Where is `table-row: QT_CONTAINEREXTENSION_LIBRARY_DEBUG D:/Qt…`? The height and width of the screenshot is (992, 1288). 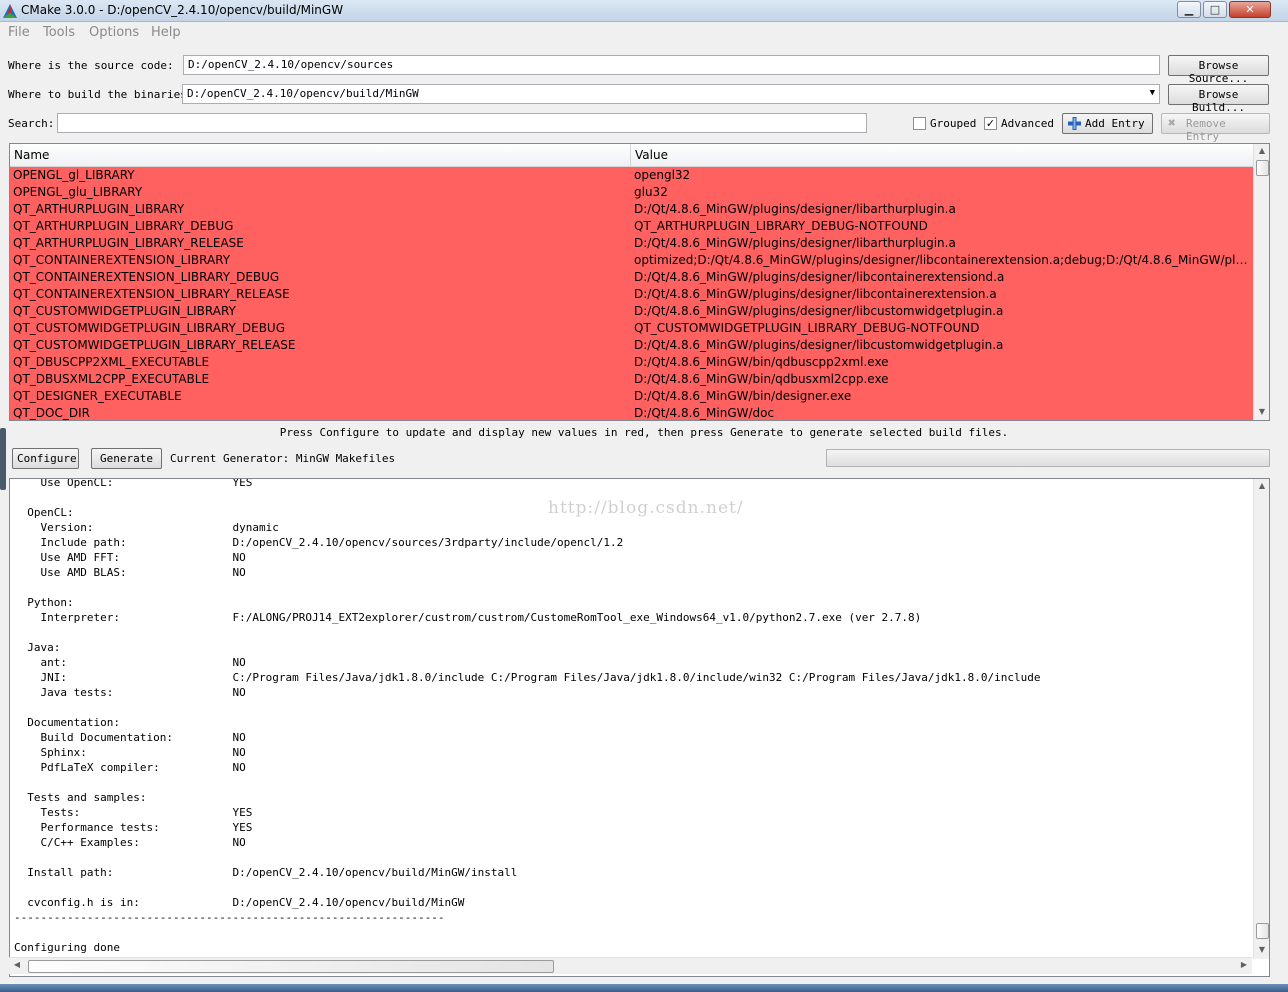 table-row: QT_CONTAINEREXTENSION_LIBRARY_DEBUG D:/Qt… is located at coordinates (631, 277).